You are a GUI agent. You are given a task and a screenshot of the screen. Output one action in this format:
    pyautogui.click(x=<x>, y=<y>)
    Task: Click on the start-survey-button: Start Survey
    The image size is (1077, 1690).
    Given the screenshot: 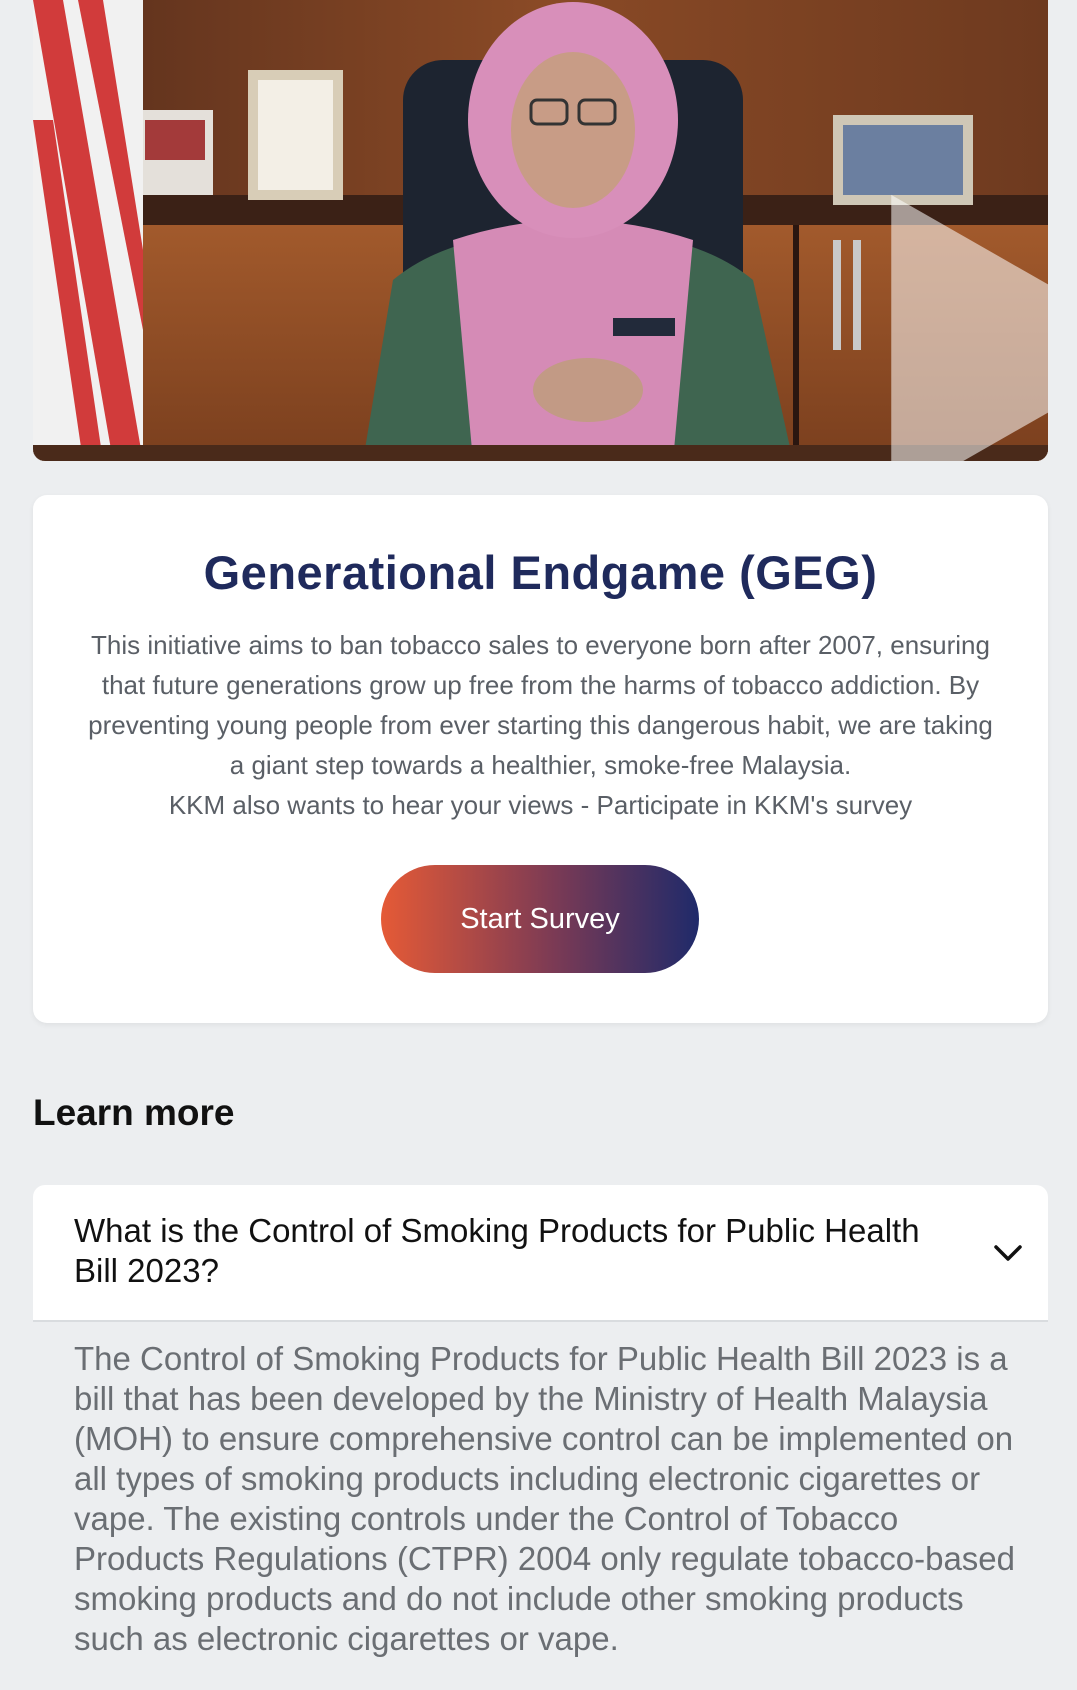 What is the action you would take?
    pyautogui.click(x=540, y=919)
    